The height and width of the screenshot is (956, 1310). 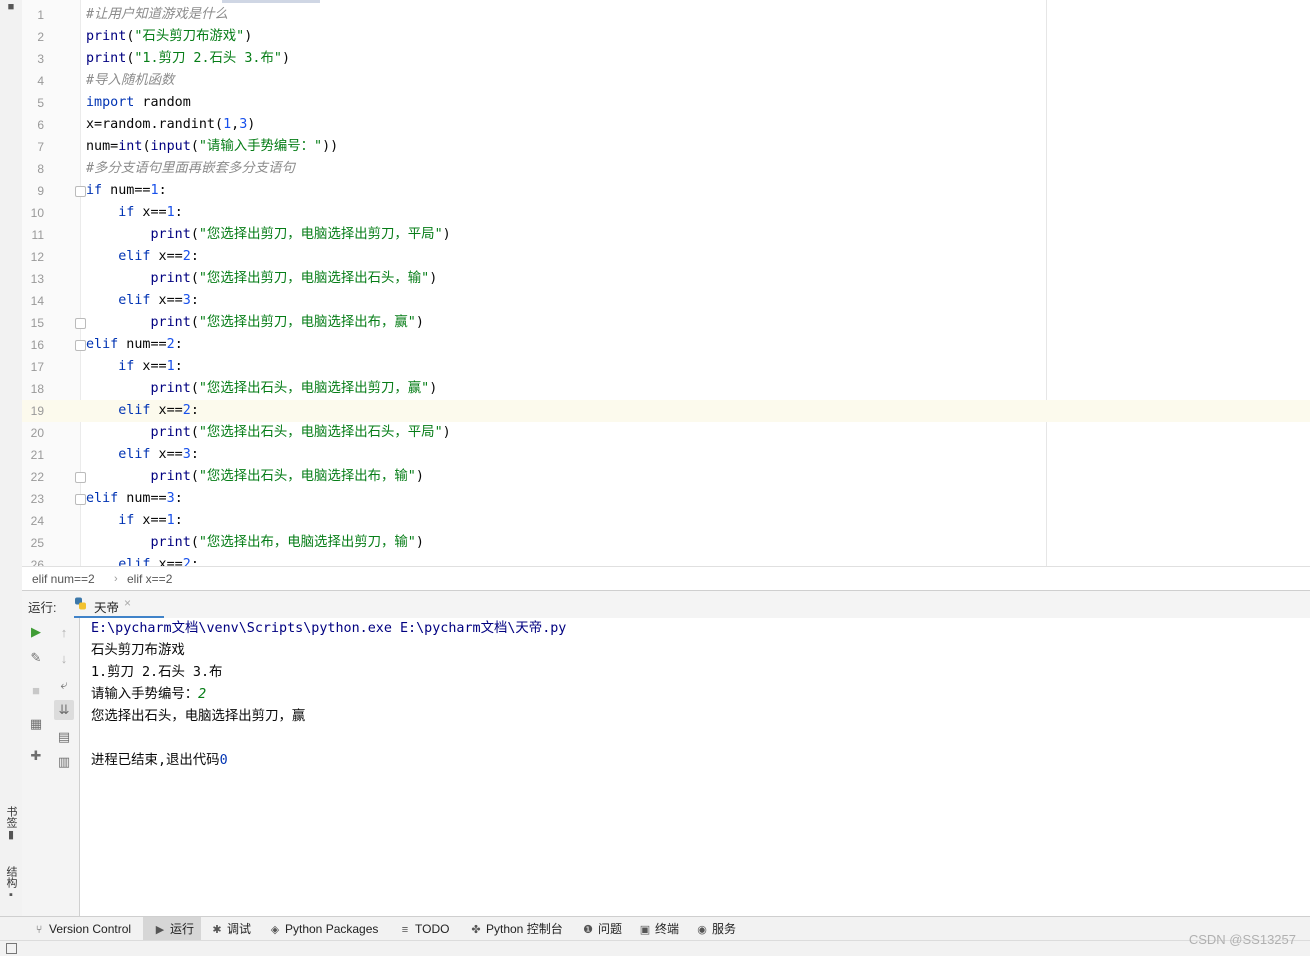 I want to click on tab-python-console: ✤ Python 控制台, so click(x=515, y=929).